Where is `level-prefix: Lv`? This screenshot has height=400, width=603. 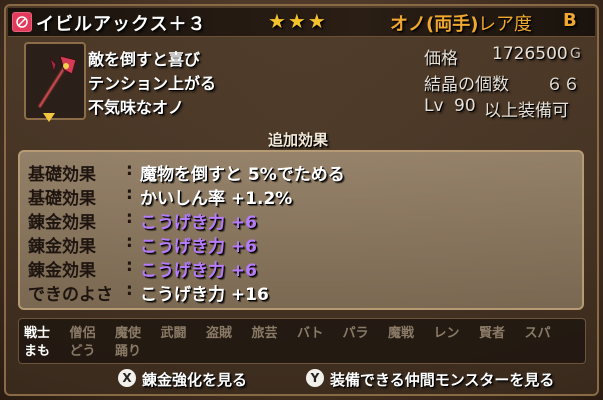
level-prefix: Lv is located at coordinates (434, 106).